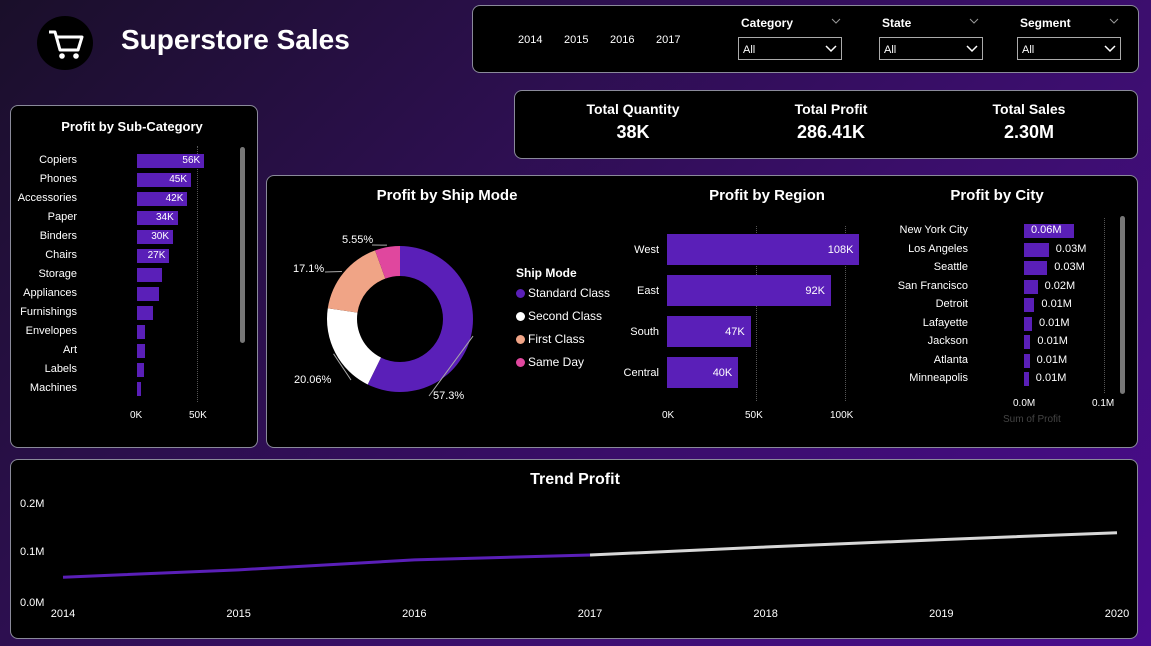  I want to click on city-data-label: 0.06M, so click(1046, 230).